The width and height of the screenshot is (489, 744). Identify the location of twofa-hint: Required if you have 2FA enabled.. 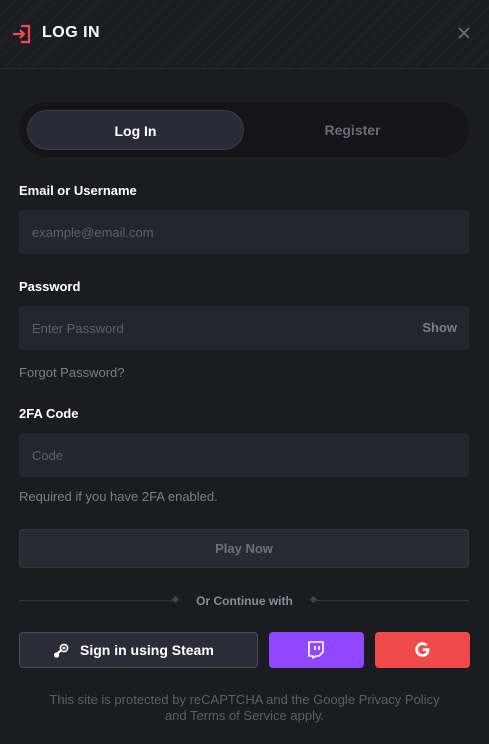
(118, 496).